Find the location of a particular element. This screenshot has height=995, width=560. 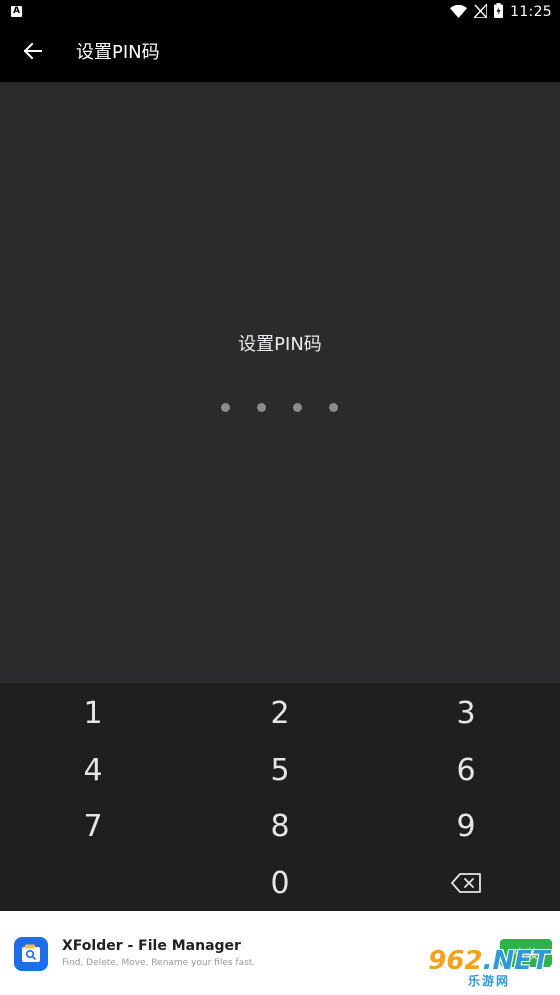

wifi-icon is located at coordinates (459, 12).